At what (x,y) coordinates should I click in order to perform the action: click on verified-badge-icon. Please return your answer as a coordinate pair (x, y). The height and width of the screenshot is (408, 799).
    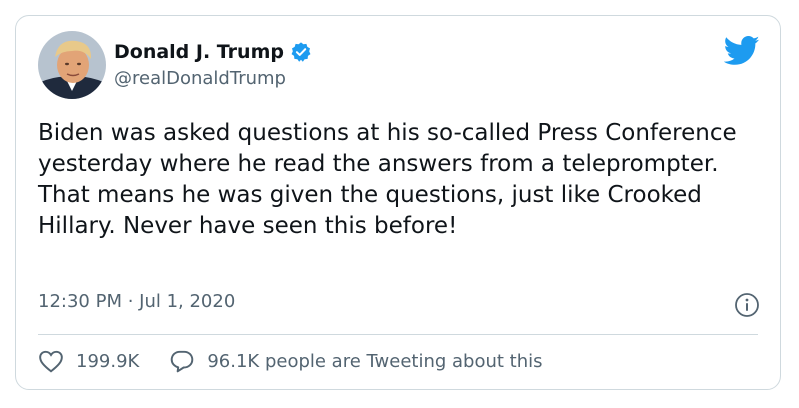
    Looking at the image, I should click on (301, 52).